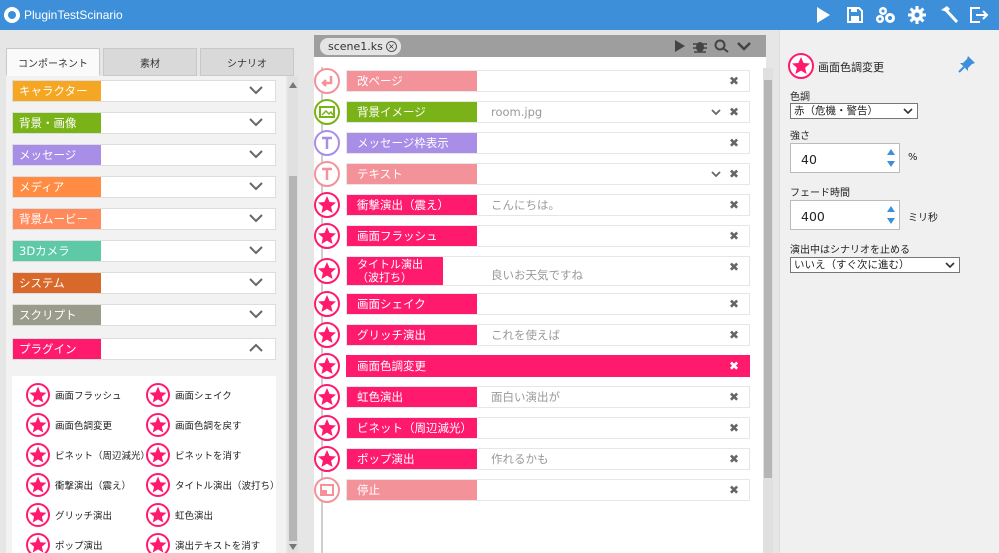  Describe the element at coordinates (144, 219) in the screenshot. I see `category-background-movie: 背景ムービー` at that location.